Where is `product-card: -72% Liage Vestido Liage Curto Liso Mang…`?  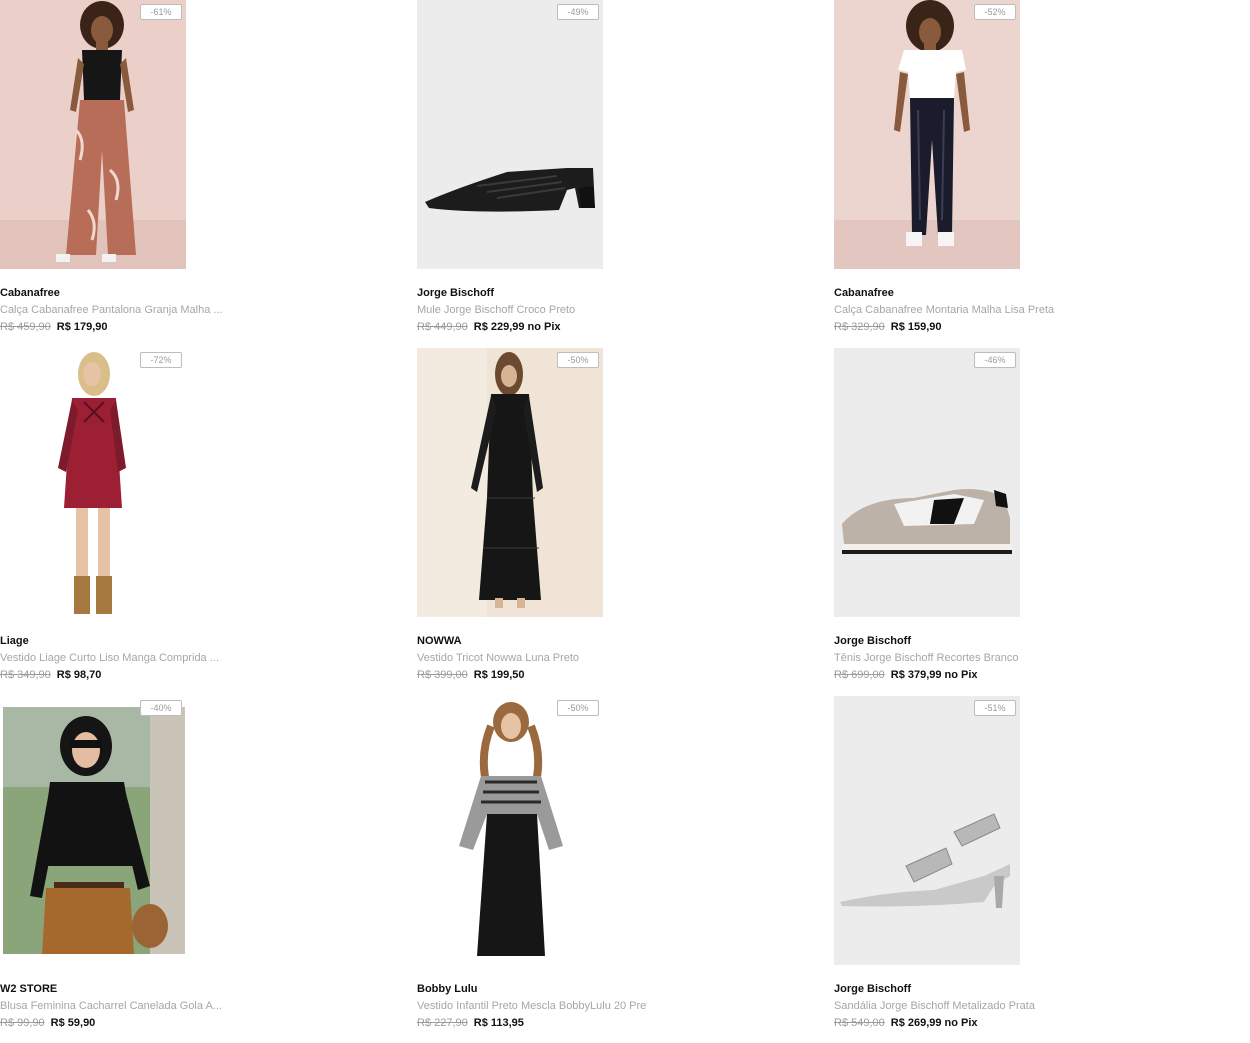
product-card: -72% Liage Vestido Liage Curto Liso Mang… is located at coordinates (130, 518).